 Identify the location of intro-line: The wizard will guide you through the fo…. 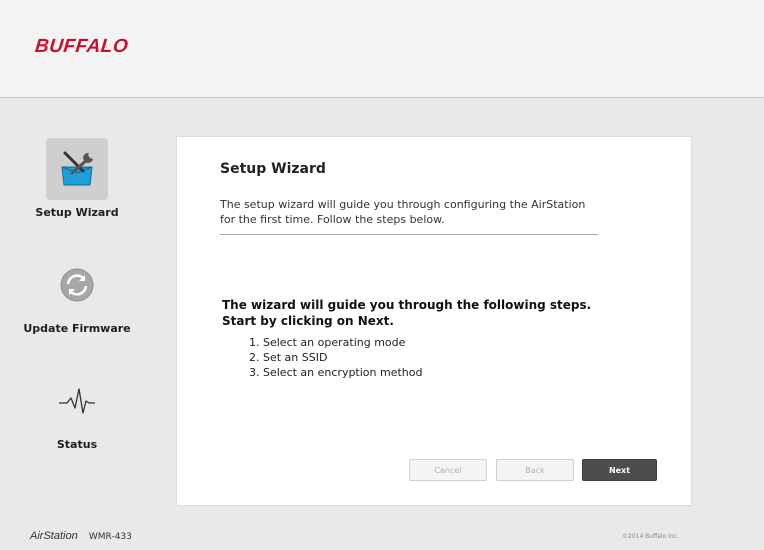
(407, 305).